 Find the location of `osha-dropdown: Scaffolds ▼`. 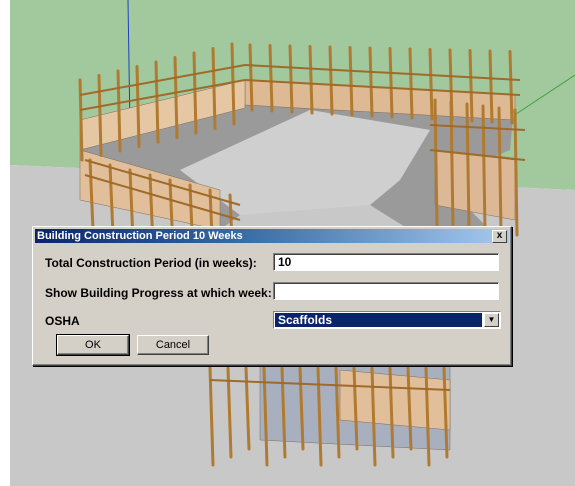

osha-dropdown: Scaffolds ▼ is located at coordinates (387, 320).